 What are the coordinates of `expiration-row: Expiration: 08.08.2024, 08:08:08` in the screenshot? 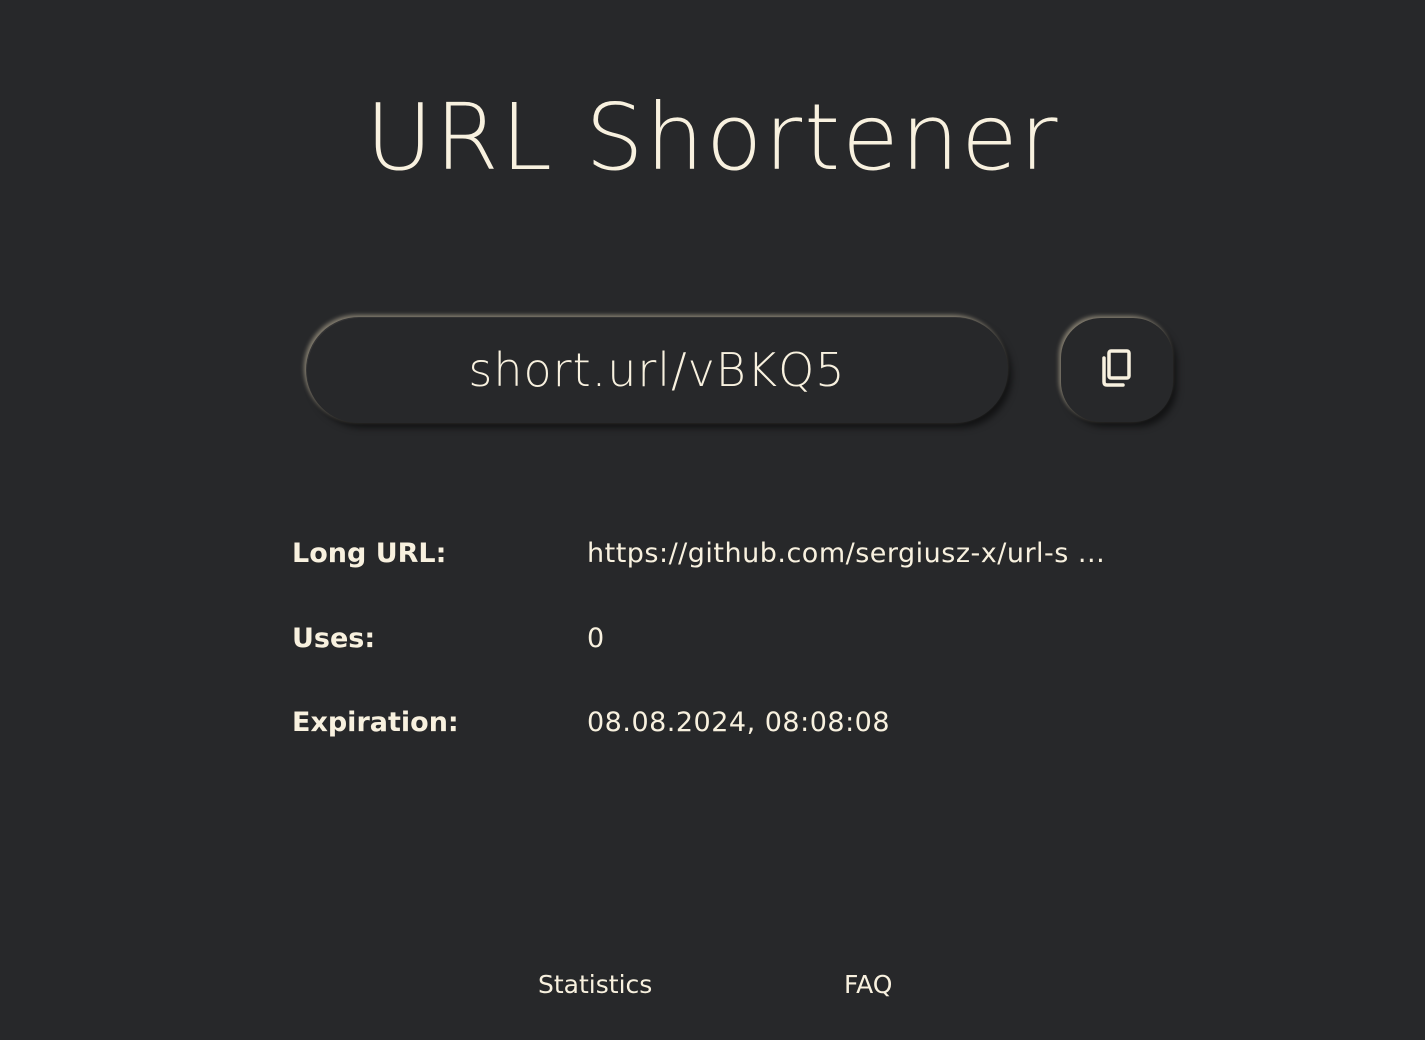 It's located at (732, 722).